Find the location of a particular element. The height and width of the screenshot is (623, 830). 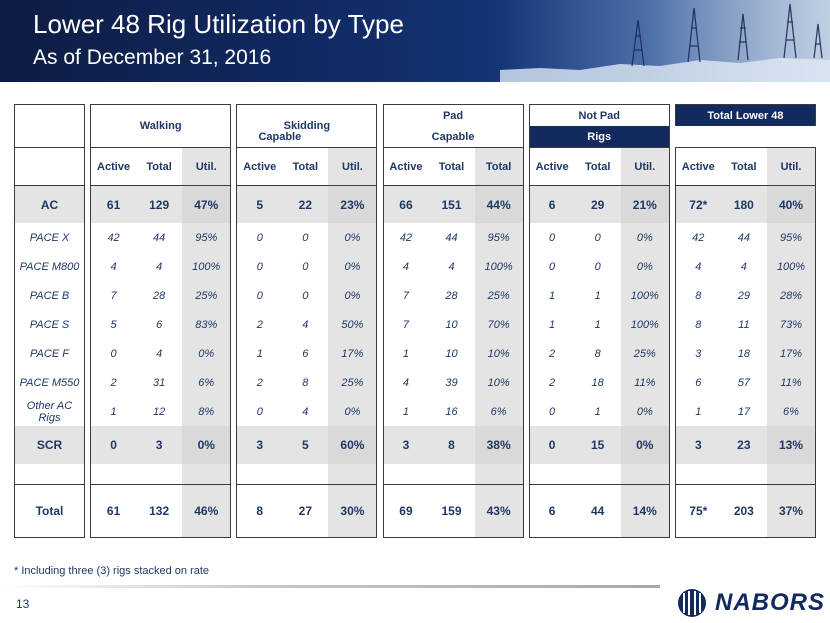

table-row: PACE X 42 44 95% 0 0 0% 42 44 95% 0 0 0% 42 44 95% is located at coordinates (415, 237).